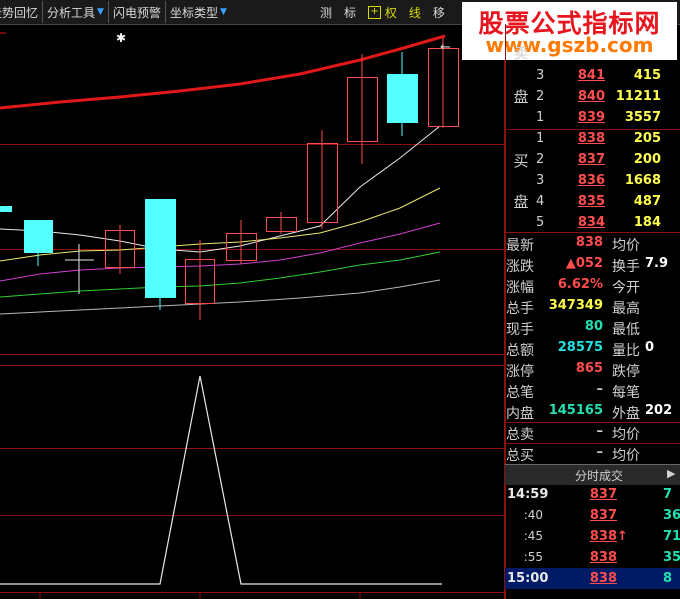 Image resolution: width=680 pixels, height=599 pixels. What do you see at coordinates (671, 557) in the screenshot?
I see `trade-volume: 35` at bounding box center [671, 557].